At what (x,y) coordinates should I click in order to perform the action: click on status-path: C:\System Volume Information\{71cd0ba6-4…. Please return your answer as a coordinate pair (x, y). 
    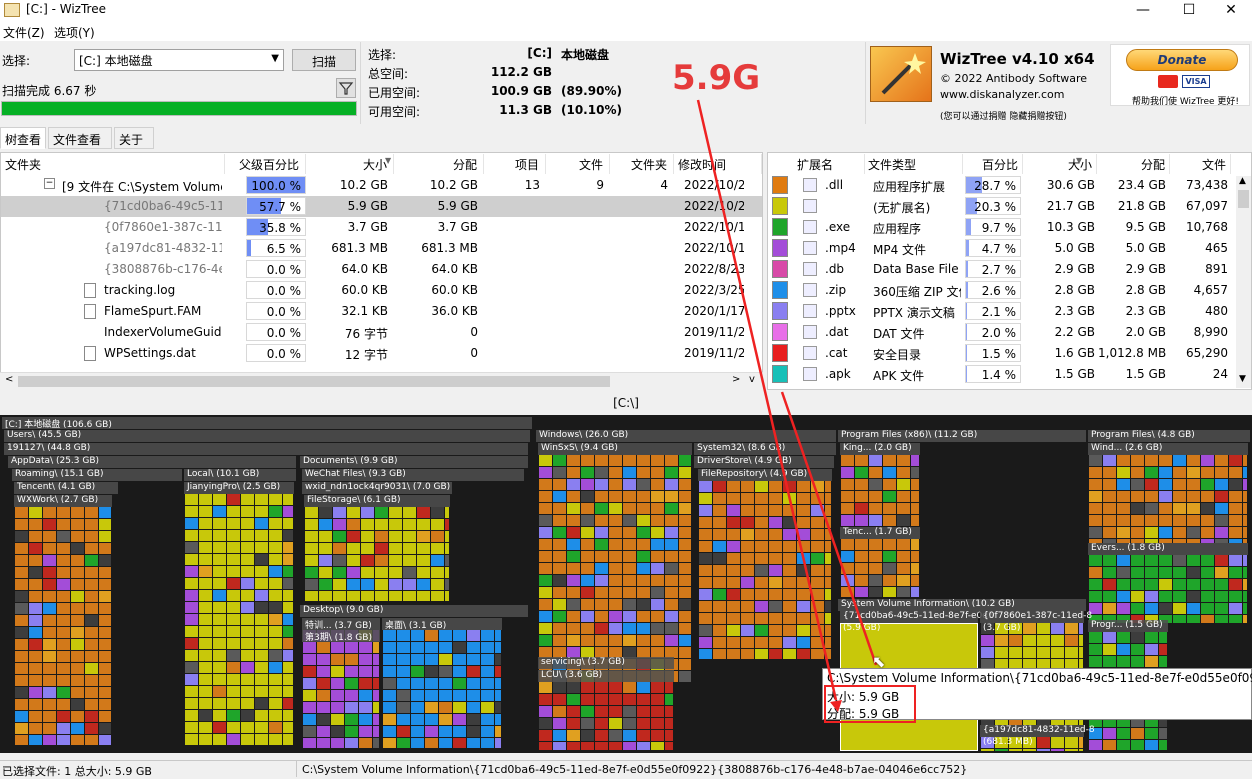
    Looking at the image, I should click on (635, 769).